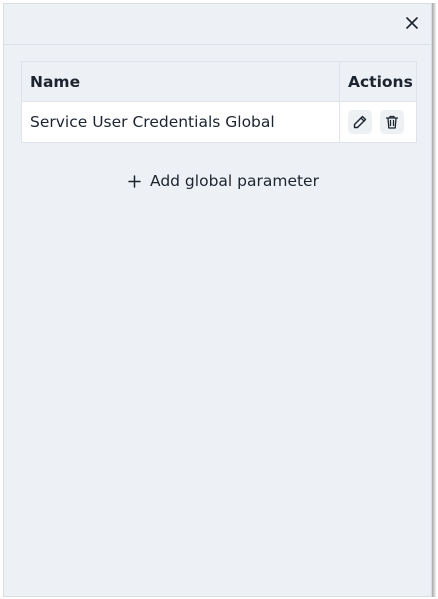  What do you see at coordinates (434, 300) in the screenshot?
I see `panel-shadow` at bounding box center [434, 300].